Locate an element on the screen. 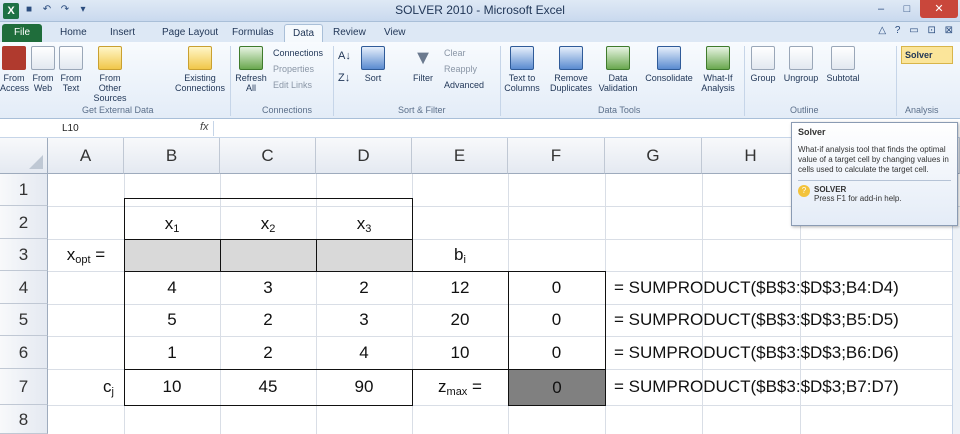  cell-b6: 1 is located at coordinates (172, 352).